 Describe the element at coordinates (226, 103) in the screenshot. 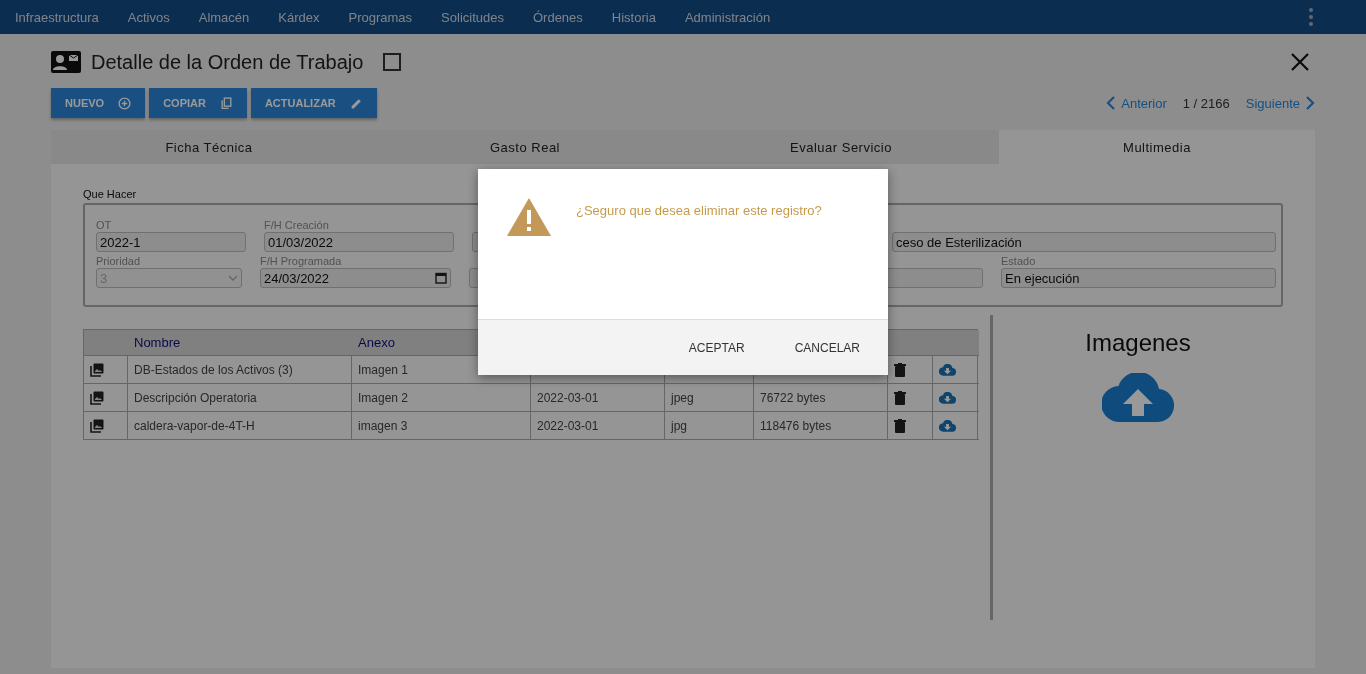

I see `copy-icon` at that location.